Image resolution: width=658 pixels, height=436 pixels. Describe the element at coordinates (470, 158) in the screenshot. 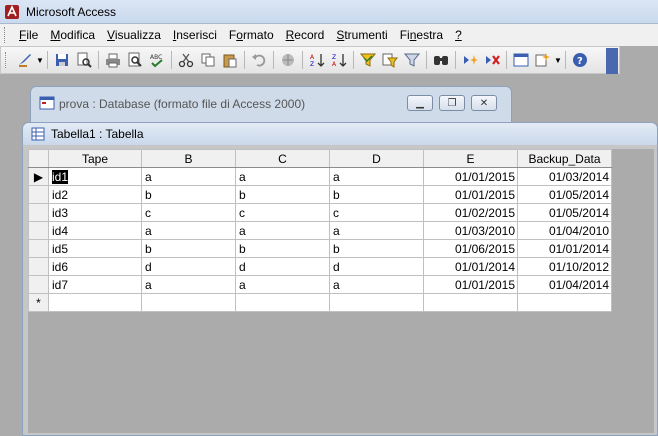

I see `column-header: E` at that location.